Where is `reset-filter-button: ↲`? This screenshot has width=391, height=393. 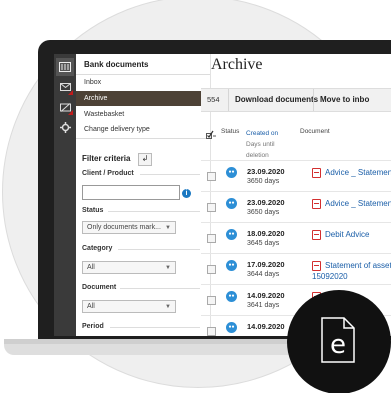 reset-filter-button: ↲ is located at coordinates (145, 159).